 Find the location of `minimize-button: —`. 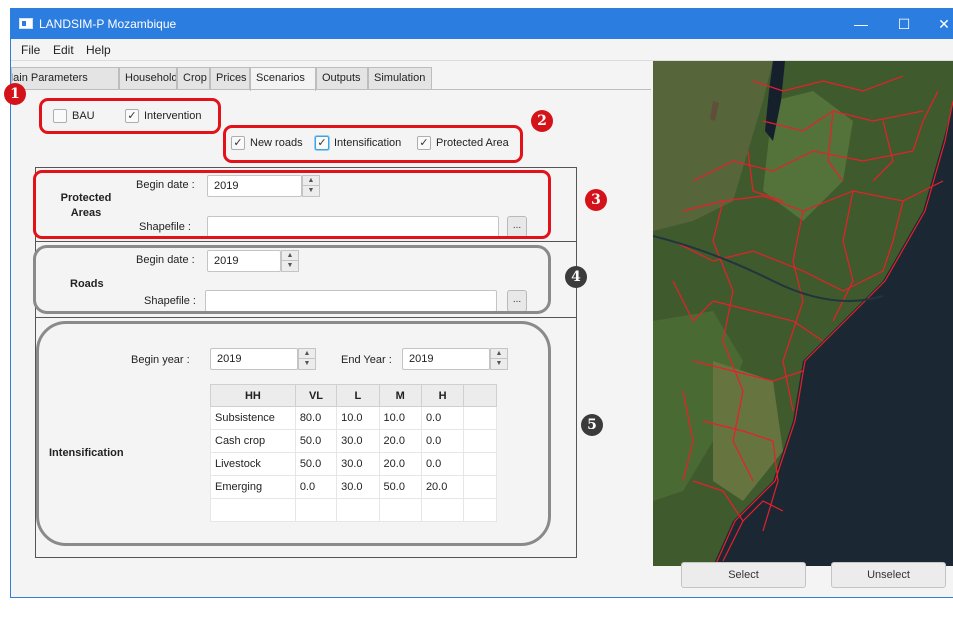

minimize-button: — is located at coordinates (861, 24).